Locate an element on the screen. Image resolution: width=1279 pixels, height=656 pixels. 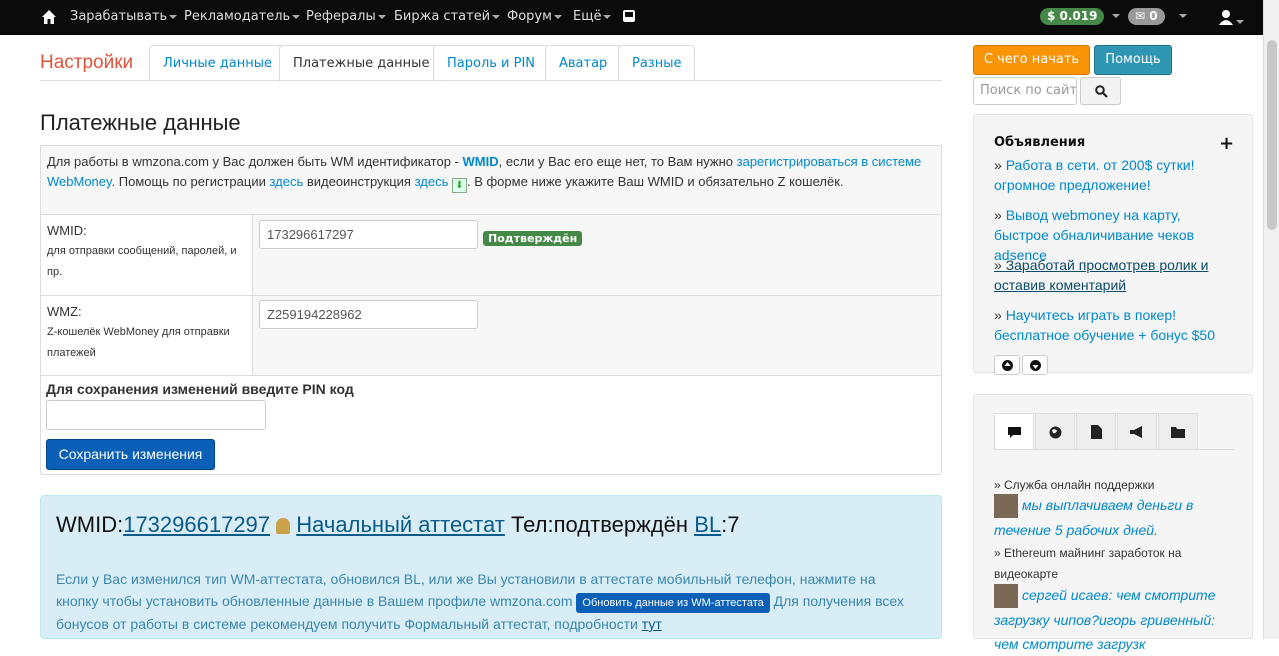
globe-icon is located at coordinates (1055, 432).